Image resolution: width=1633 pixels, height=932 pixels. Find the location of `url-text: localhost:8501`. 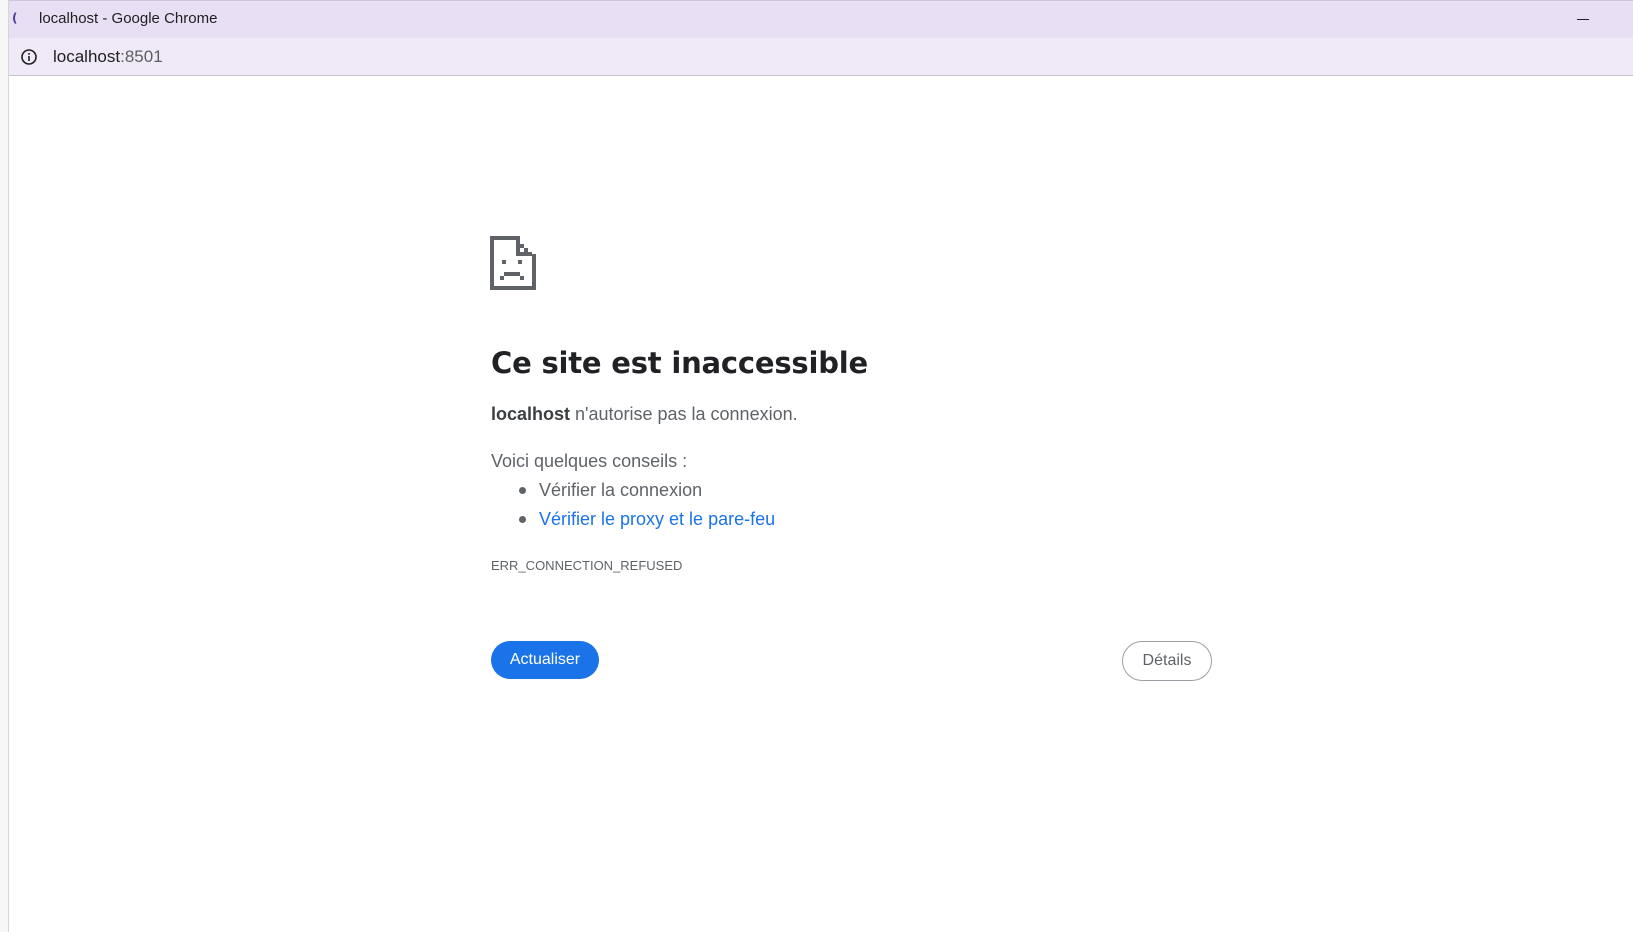

url-text: localhost:8501 is located at coordinates (108, 57).